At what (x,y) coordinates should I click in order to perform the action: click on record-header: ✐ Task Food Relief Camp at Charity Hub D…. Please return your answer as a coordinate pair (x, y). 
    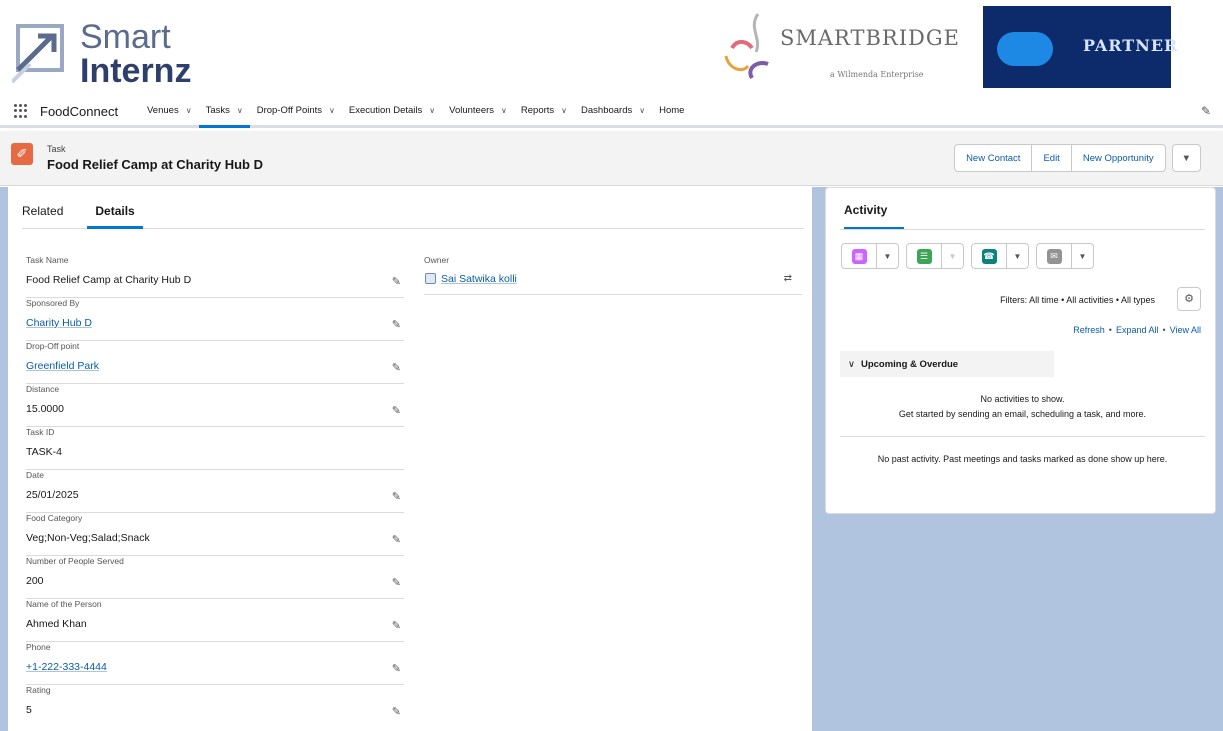
    Looking at the image, I should click on (611, 158).